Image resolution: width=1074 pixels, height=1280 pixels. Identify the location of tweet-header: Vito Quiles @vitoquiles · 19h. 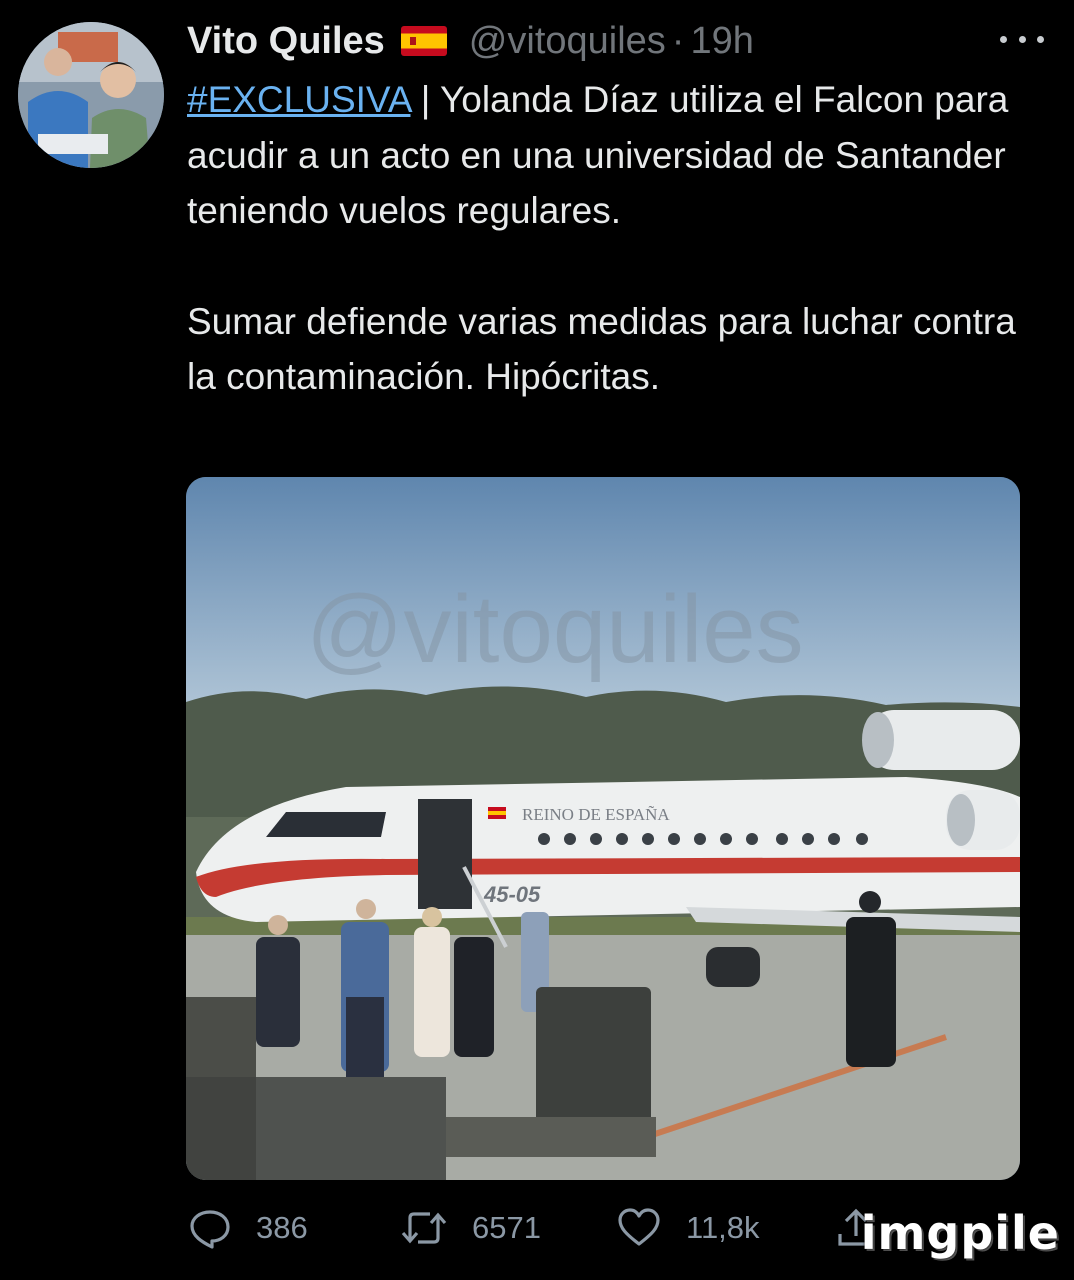
(620, 41).